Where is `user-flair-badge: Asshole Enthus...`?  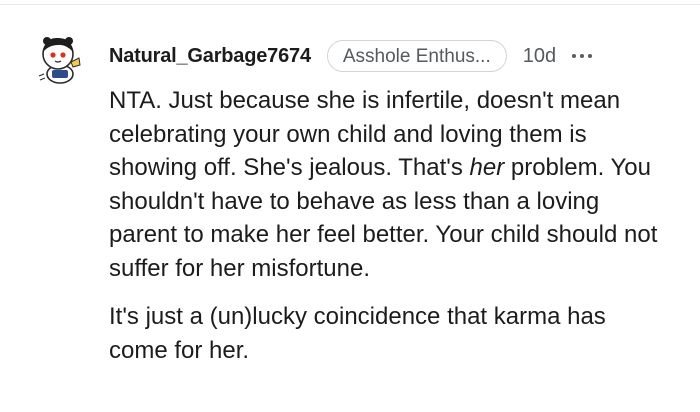 user-flair-badge: Asshole Enthus... is located at coordinates (416, 56).